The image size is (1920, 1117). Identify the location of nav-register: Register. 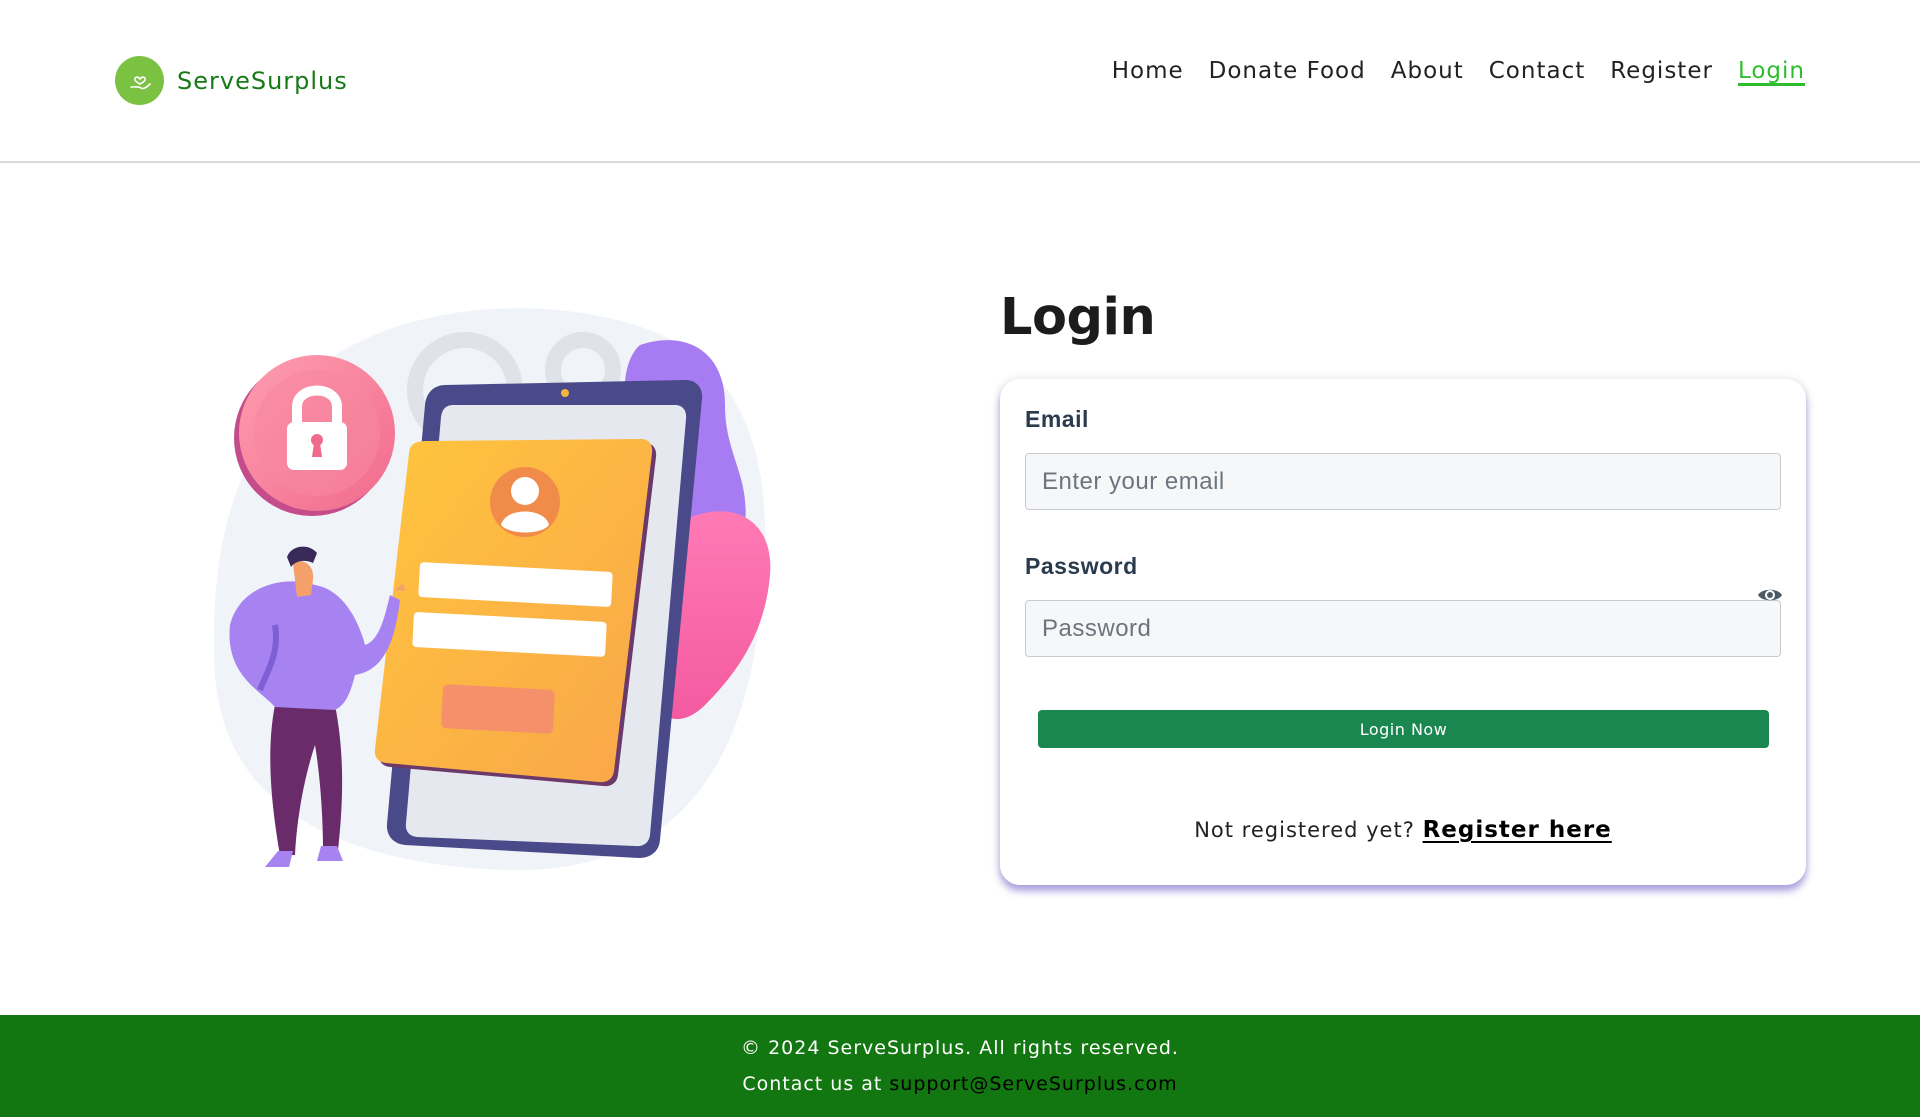
(1661, 71).